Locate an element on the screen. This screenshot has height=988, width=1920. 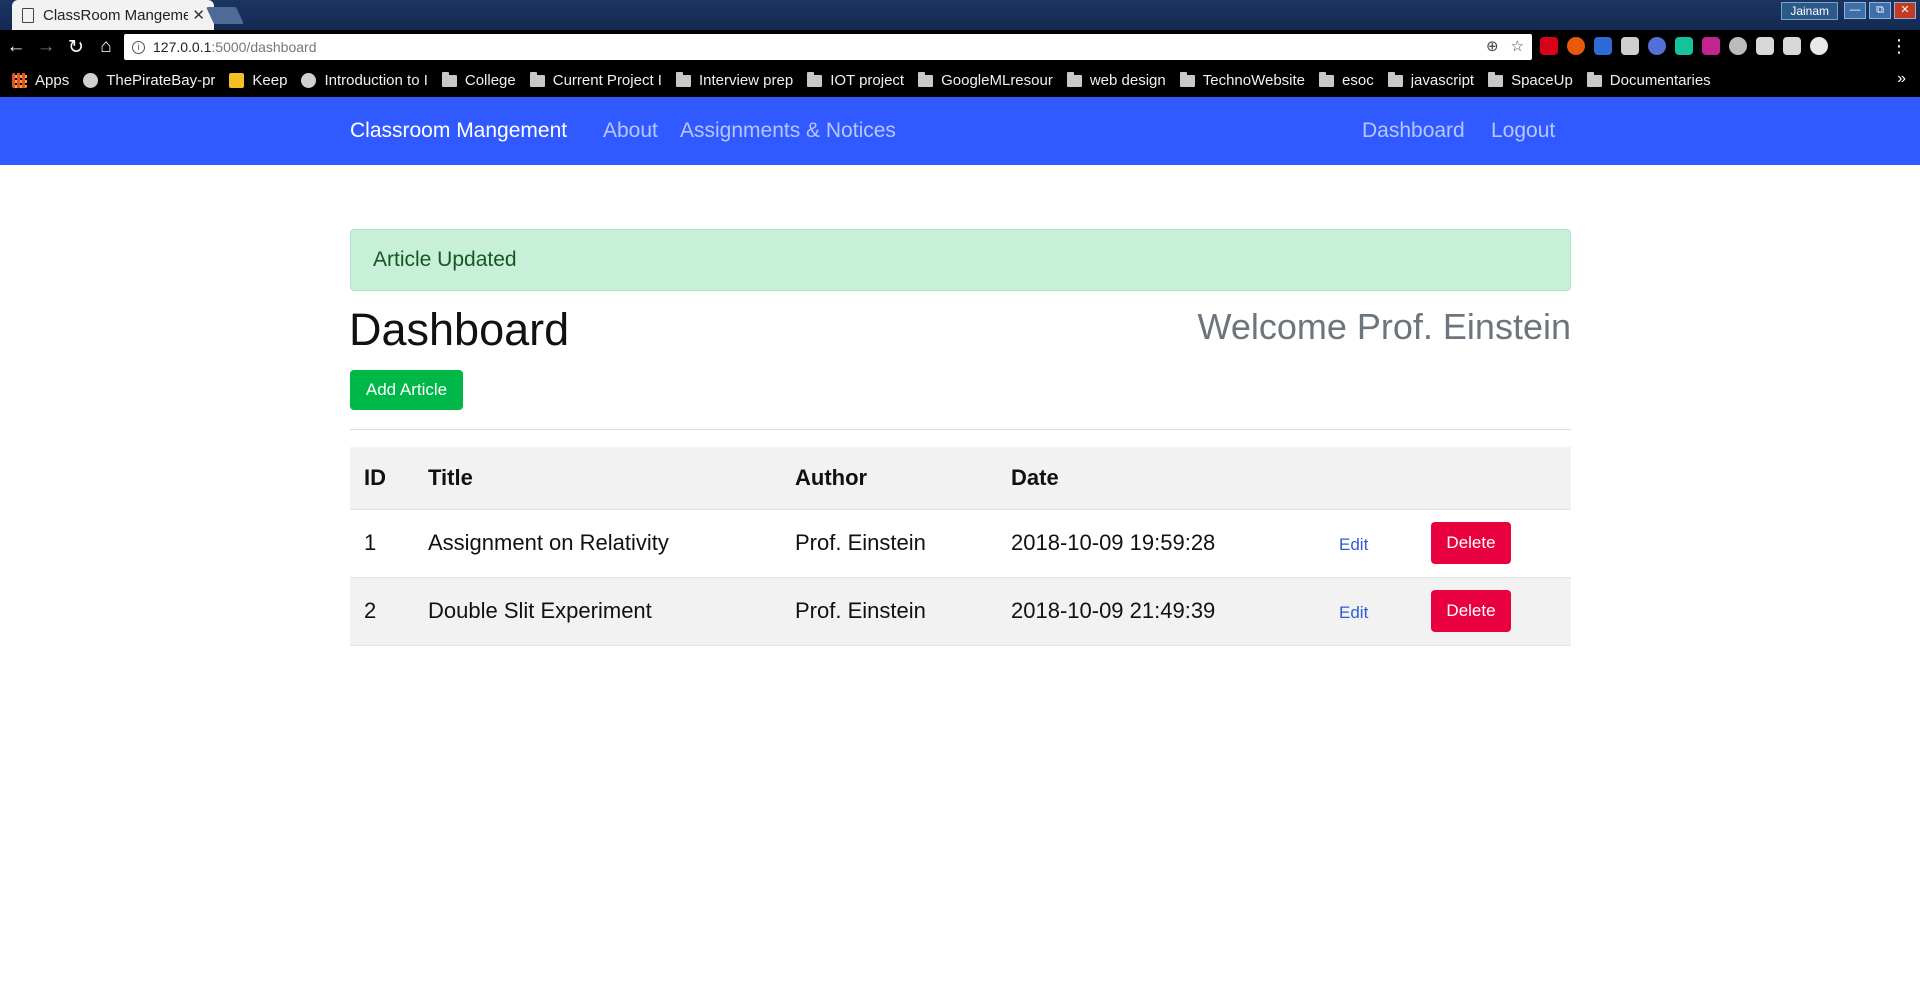
nav-link-about: About is located at coordinates (630, 131).